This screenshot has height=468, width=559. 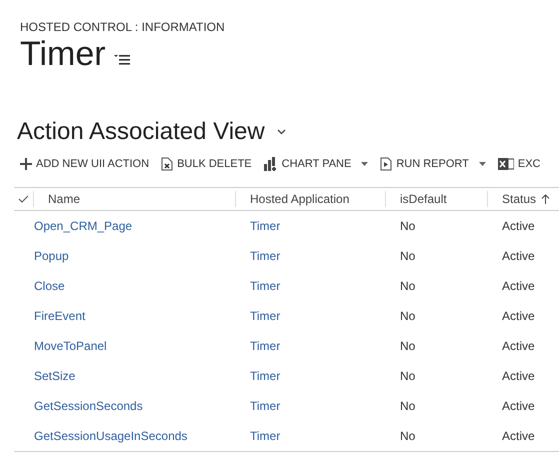 I want to click on toolbar-button: ADD NEW UII ACTION, so click(x=85, y=164).